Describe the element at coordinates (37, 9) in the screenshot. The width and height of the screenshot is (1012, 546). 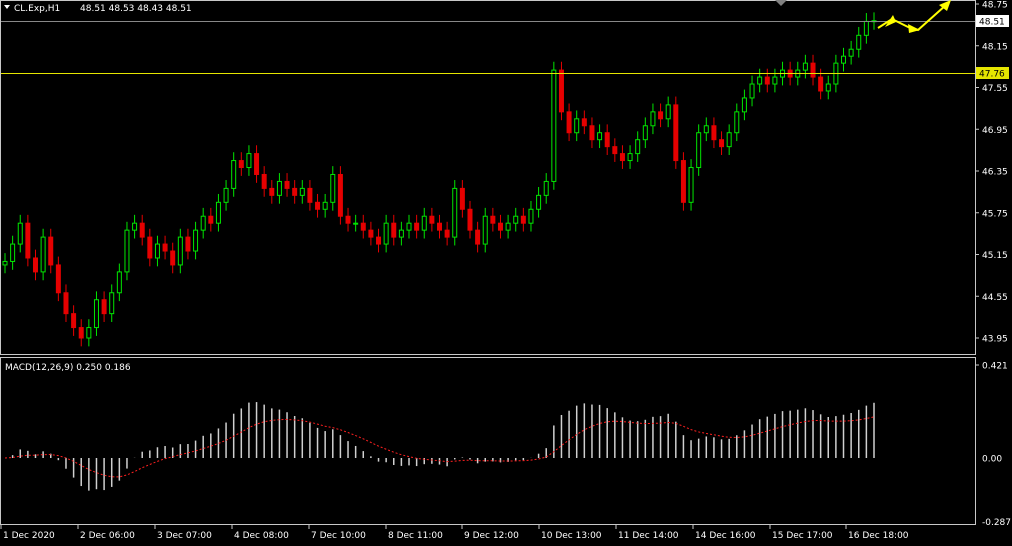
I see `symbol-label: CL.Exp,H1` at that location.